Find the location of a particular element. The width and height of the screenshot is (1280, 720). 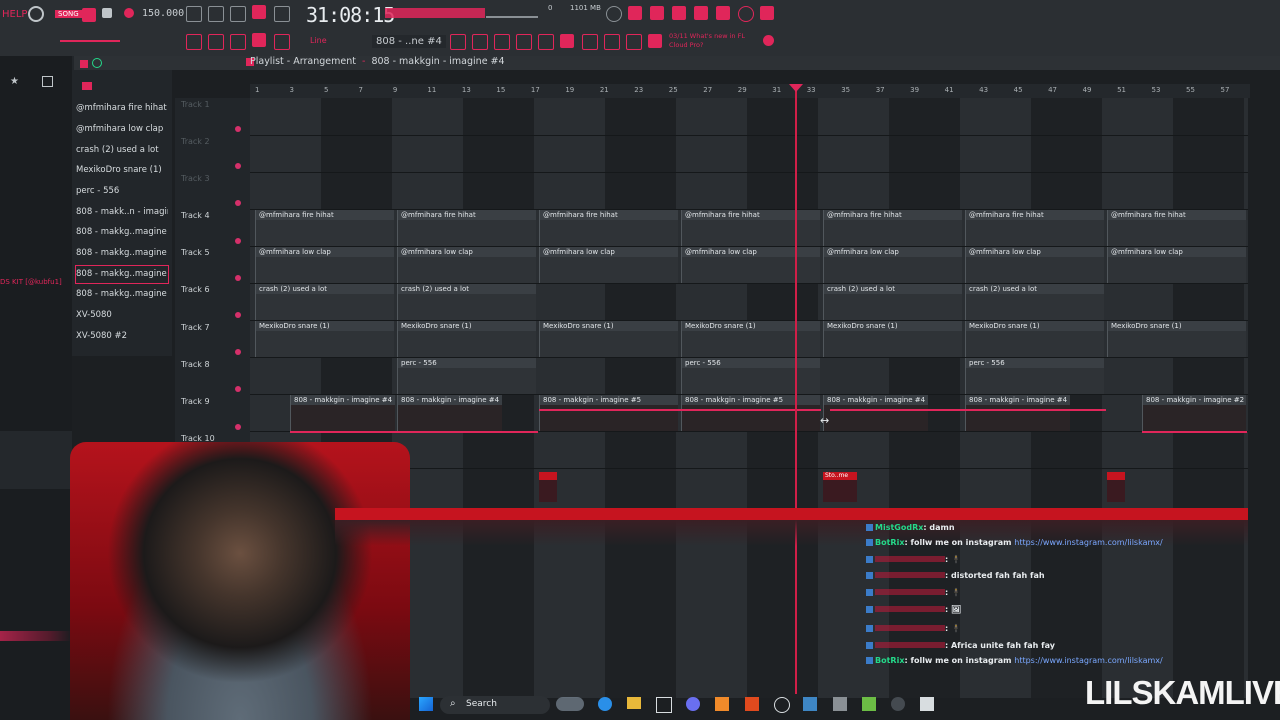

master-volume-slider is located at coordinates (90, 41).